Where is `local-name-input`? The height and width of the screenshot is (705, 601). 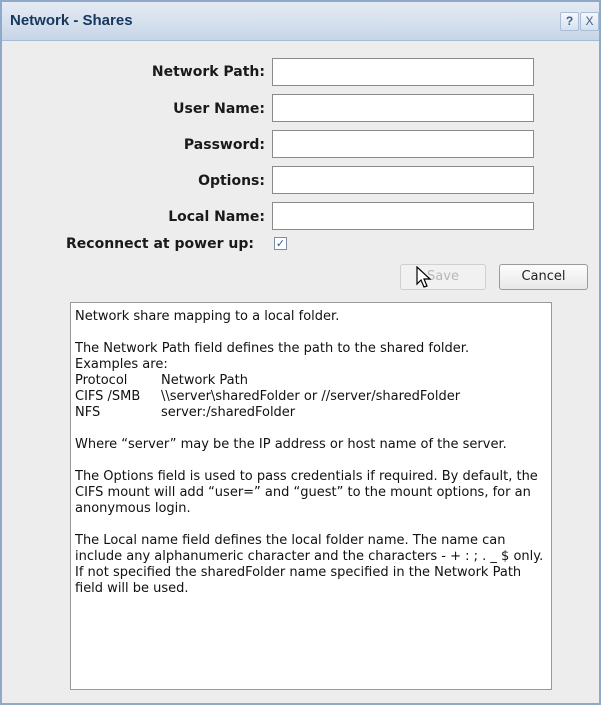
local-name-input is located at coordinates (403, 216).